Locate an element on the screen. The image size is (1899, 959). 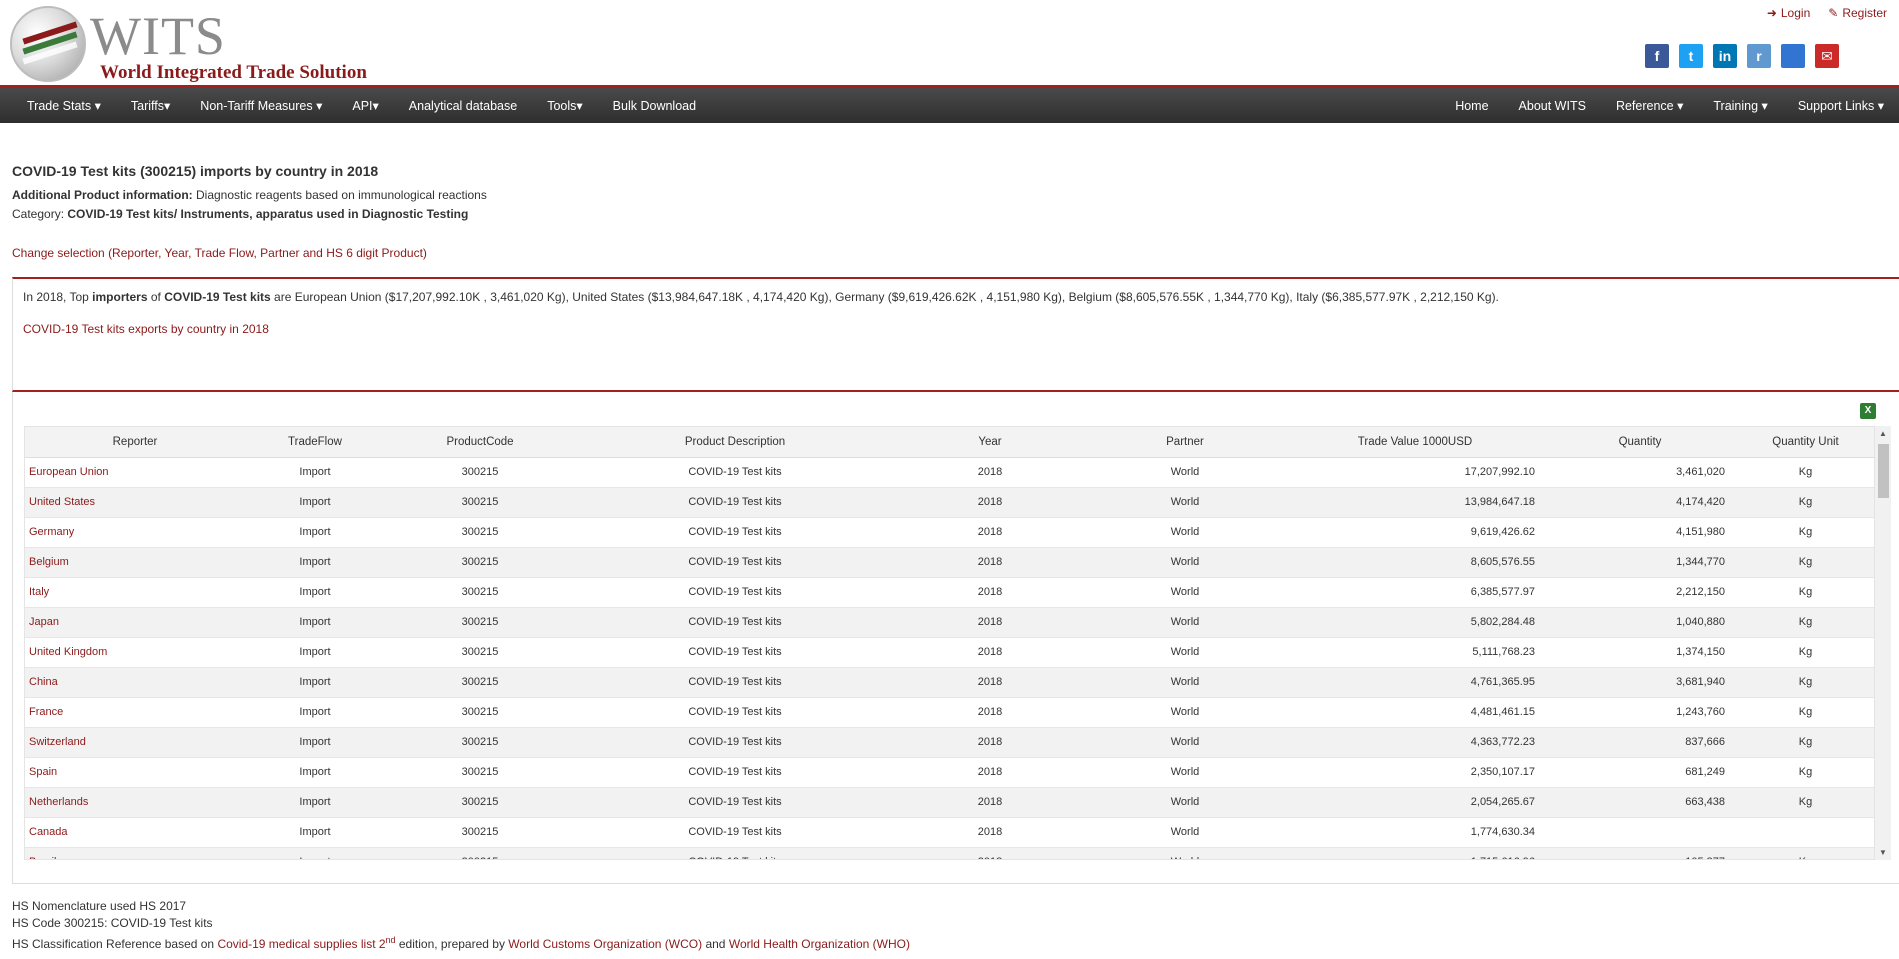
reporter-link: Germany is located at coordinates (51, 532).